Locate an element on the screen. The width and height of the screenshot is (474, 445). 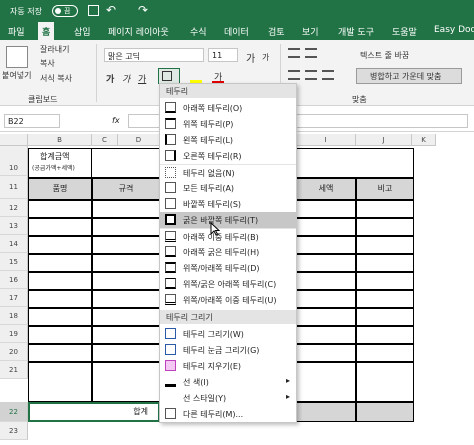
menu-item-draw-border: 테두리 그리기(W) is located at coordinates (228, 334).